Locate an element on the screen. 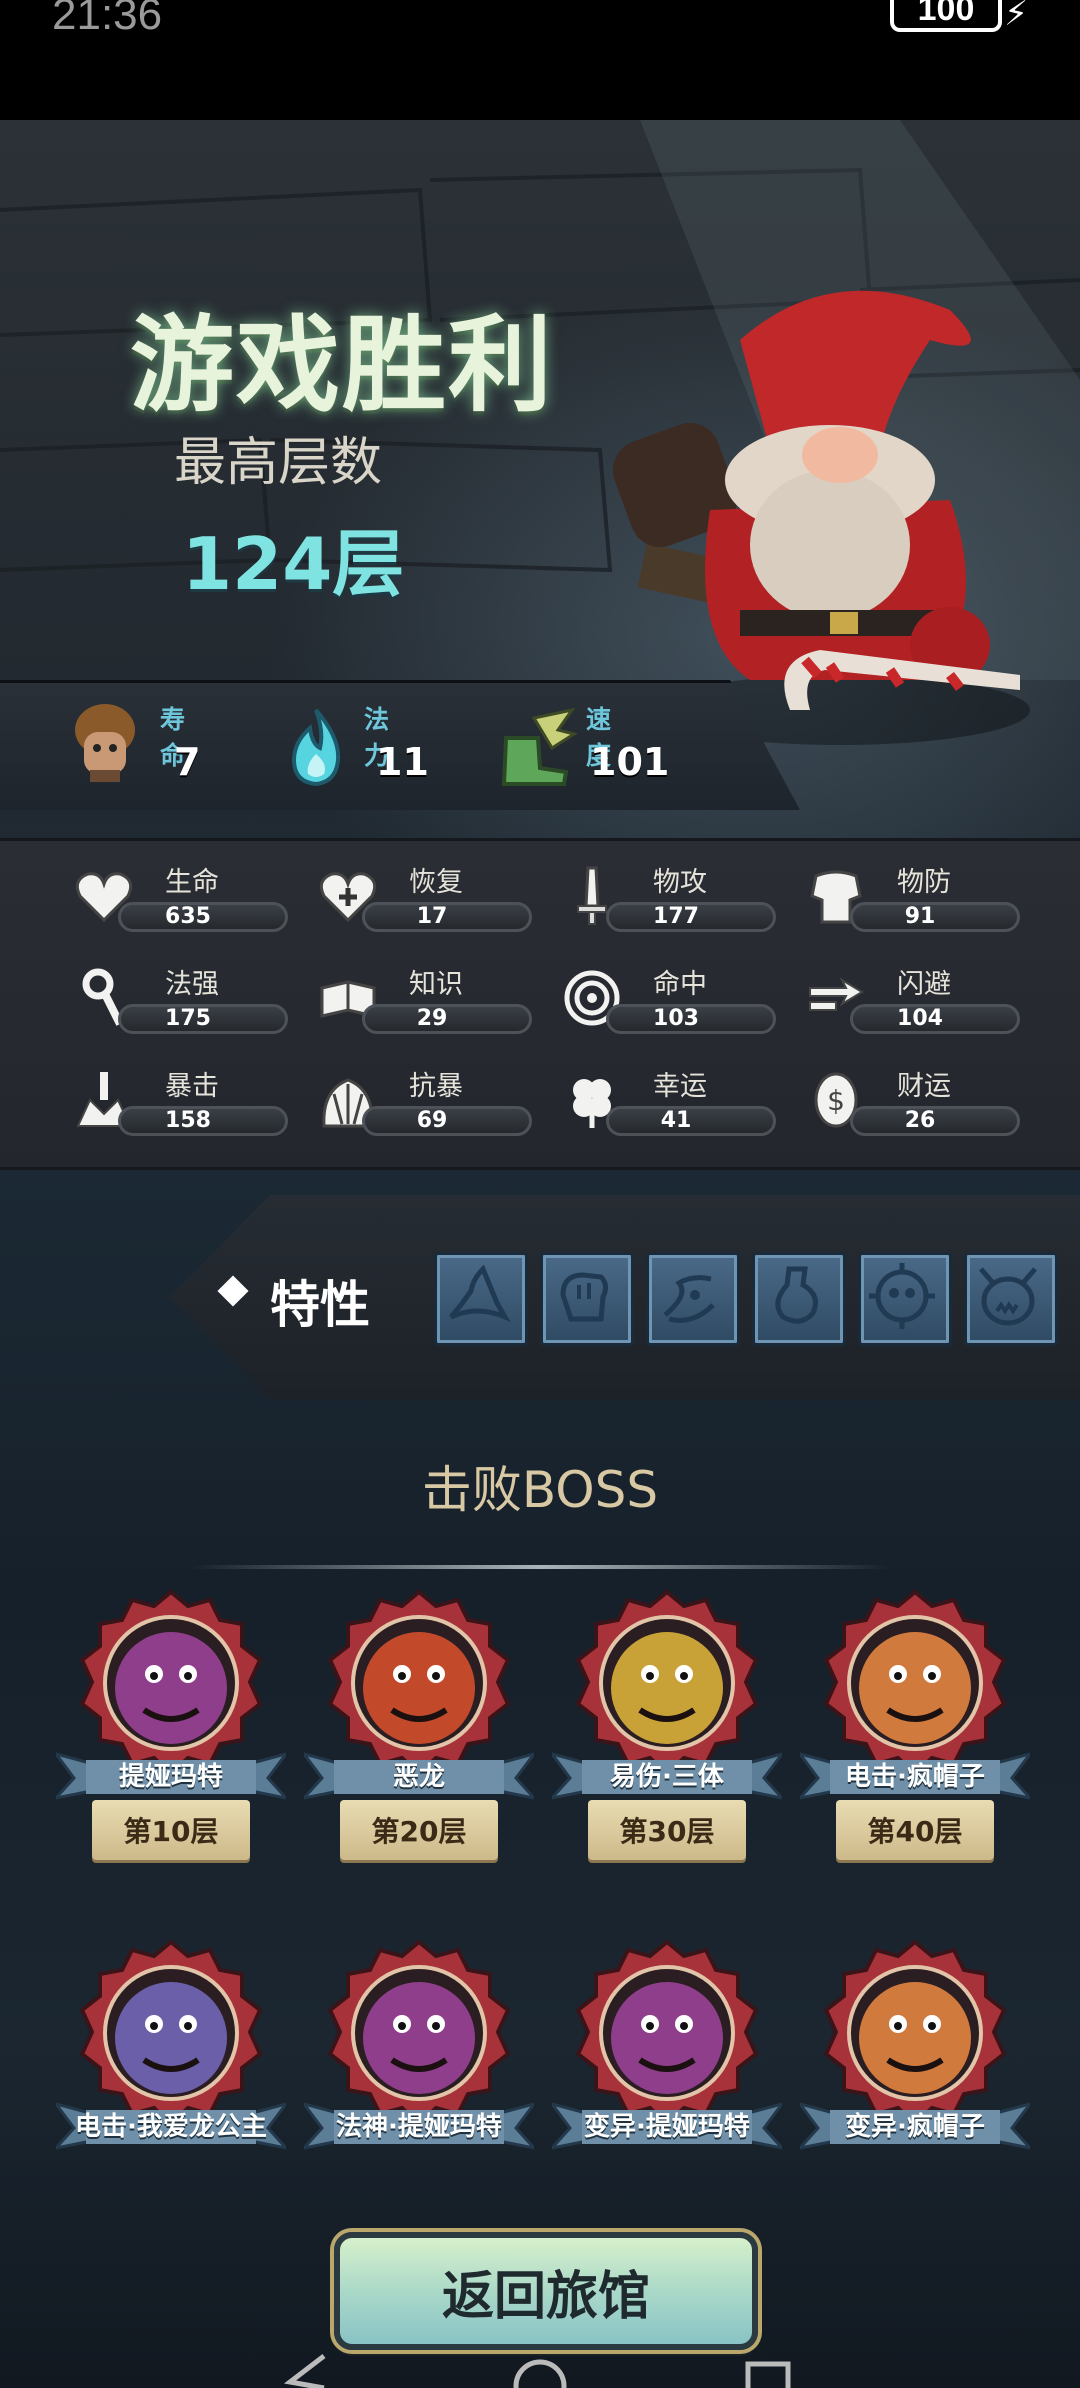 This screenshot has height=2388, width=1080. boss-card: 变异·疯帽子 is located at coordinates (915, 2088).